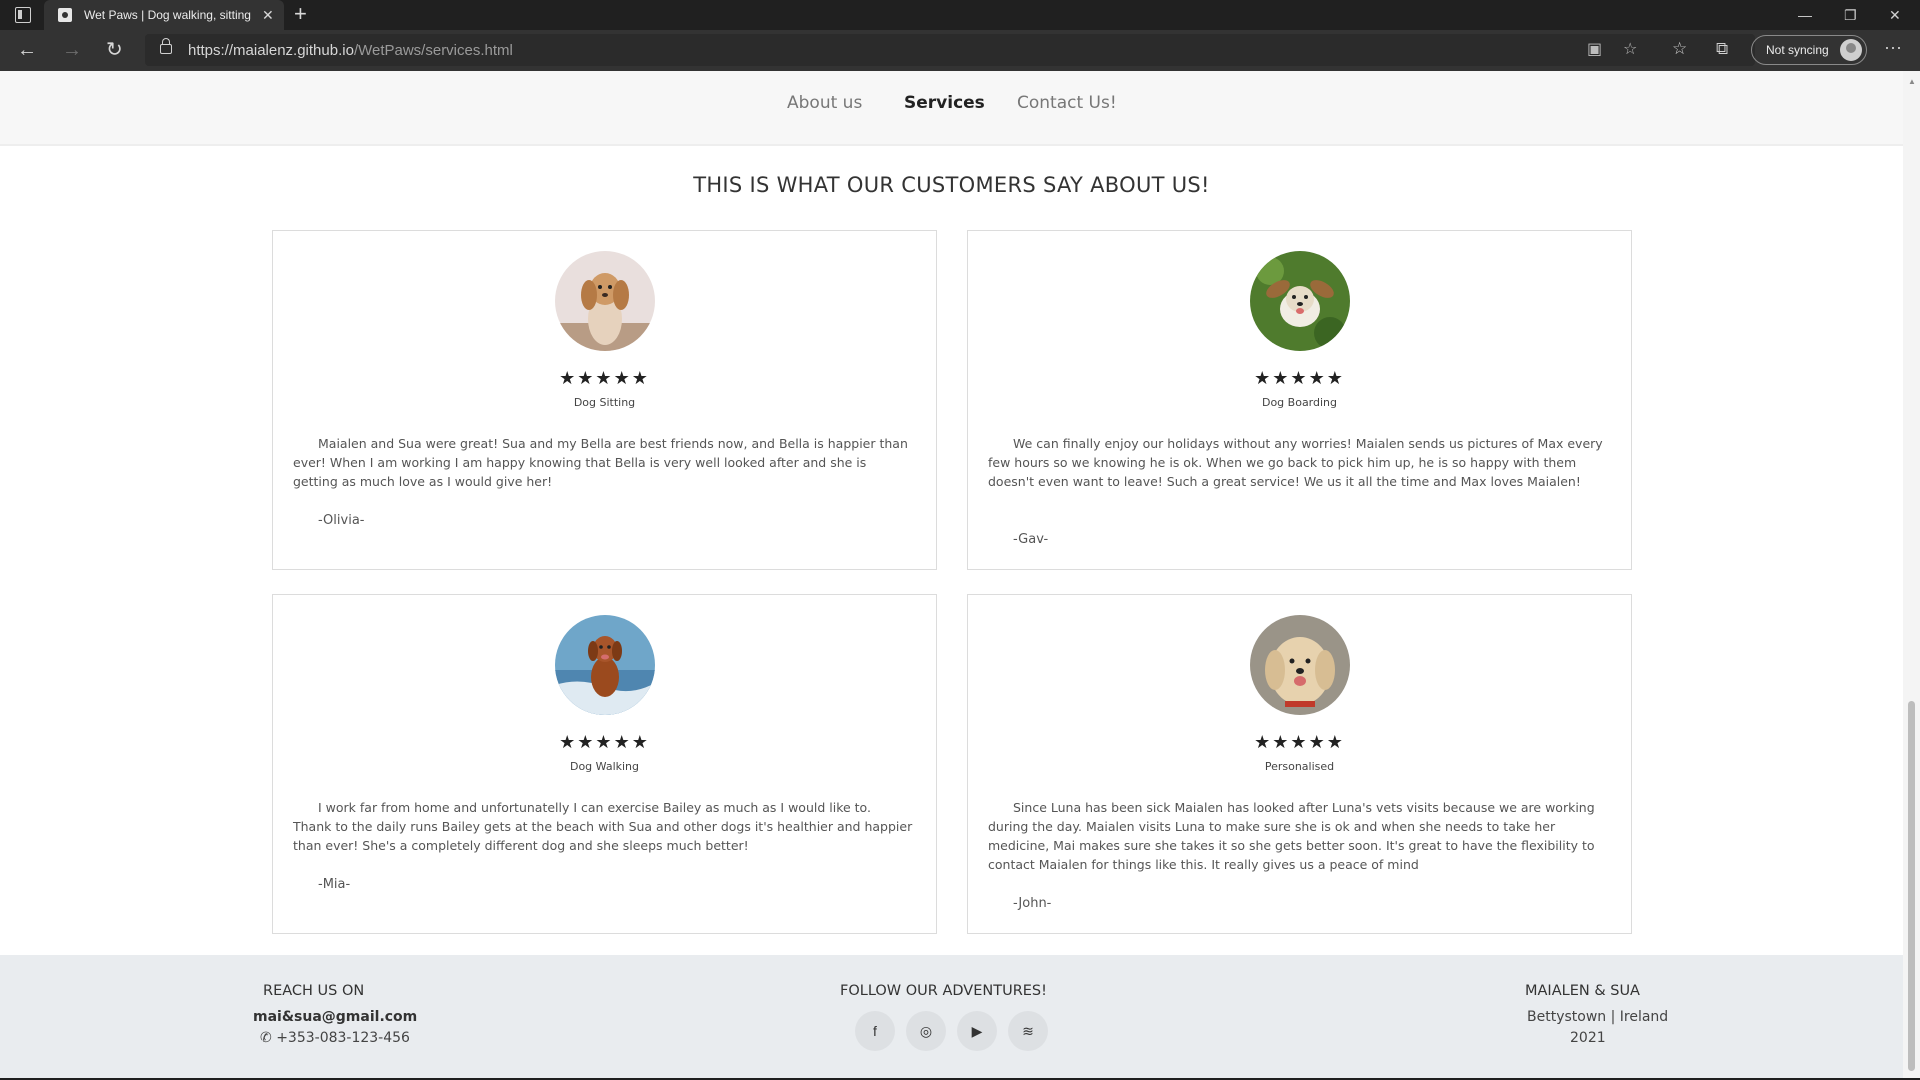  I want to click on service-label: Dog Boarding, so click(1299, 402).